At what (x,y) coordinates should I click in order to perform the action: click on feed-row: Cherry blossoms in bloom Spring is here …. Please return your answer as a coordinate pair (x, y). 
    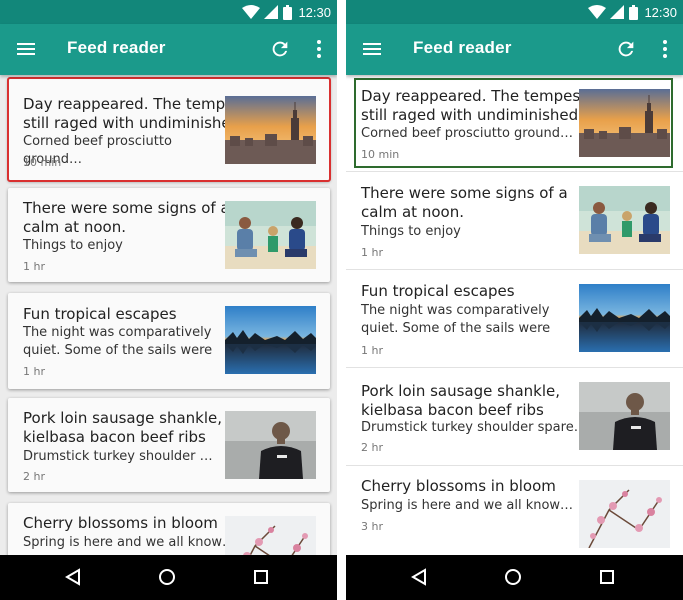
    Looking at the image, I should click on (514, 510).